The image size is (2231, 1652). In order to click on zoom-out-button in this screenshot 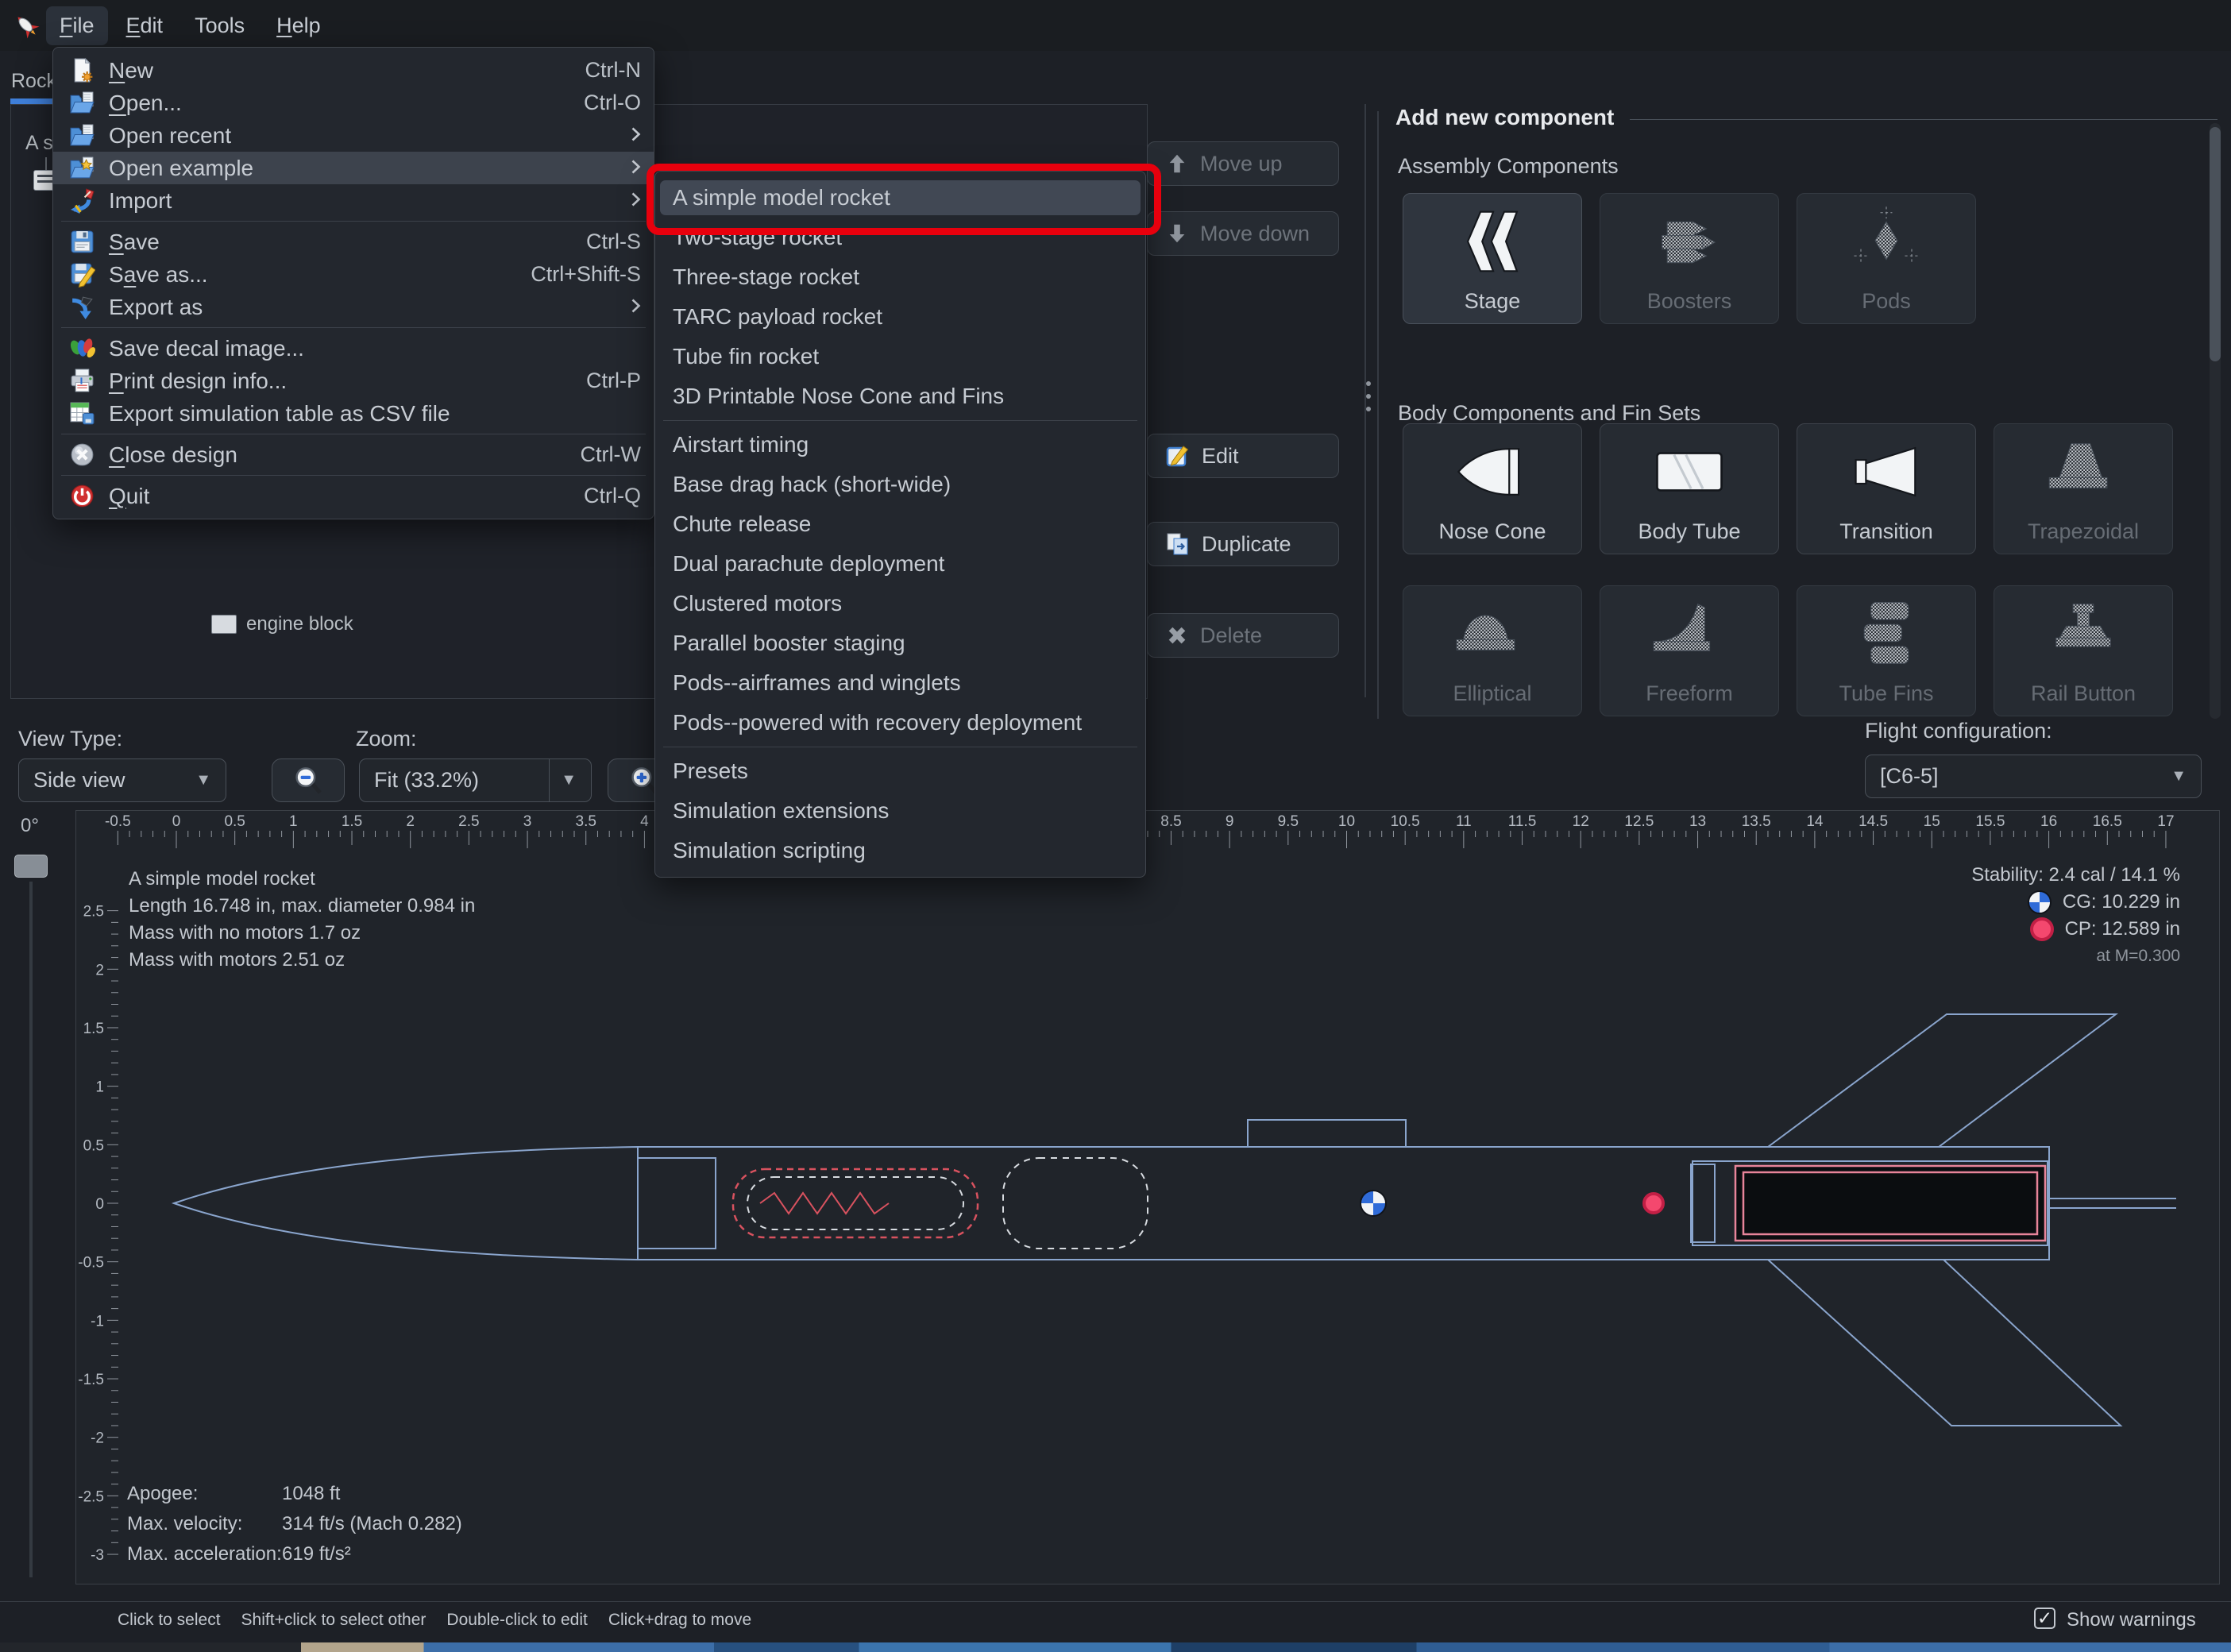, I will do `click(308, 780)`.